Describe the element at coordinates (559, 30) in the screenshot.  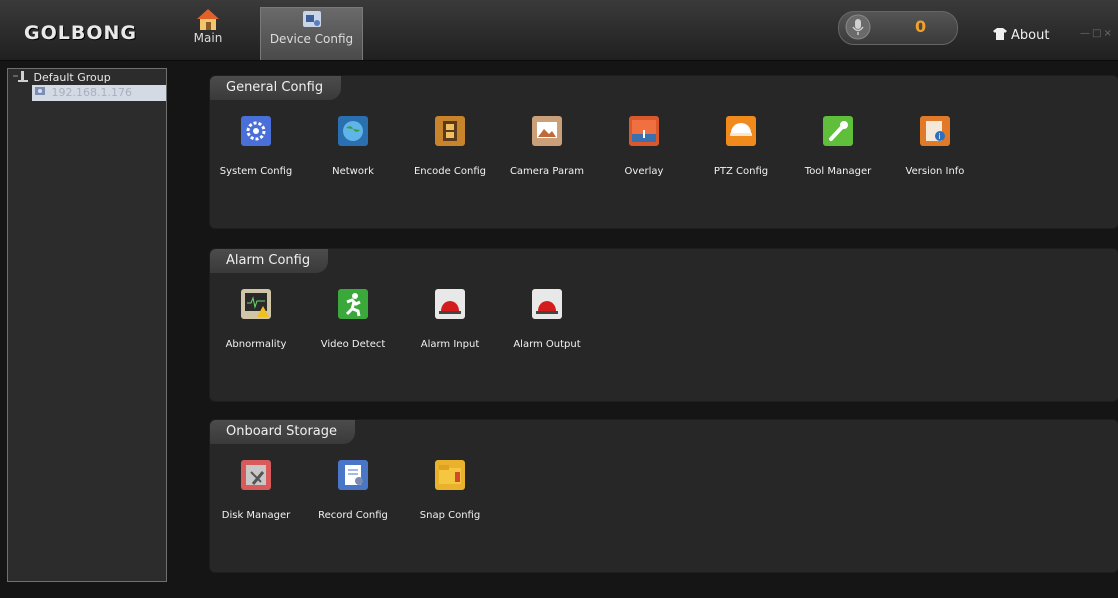
I see `top-bar: GOLBONG Main Device Config 0 About —□×` at that location.